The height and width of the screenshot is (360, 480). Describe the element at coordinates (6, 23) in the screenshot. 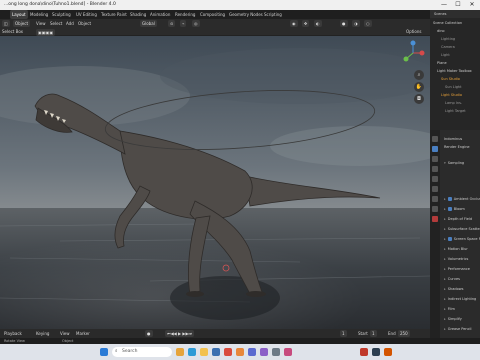

I see `editor-type-button: ◫` at that location.